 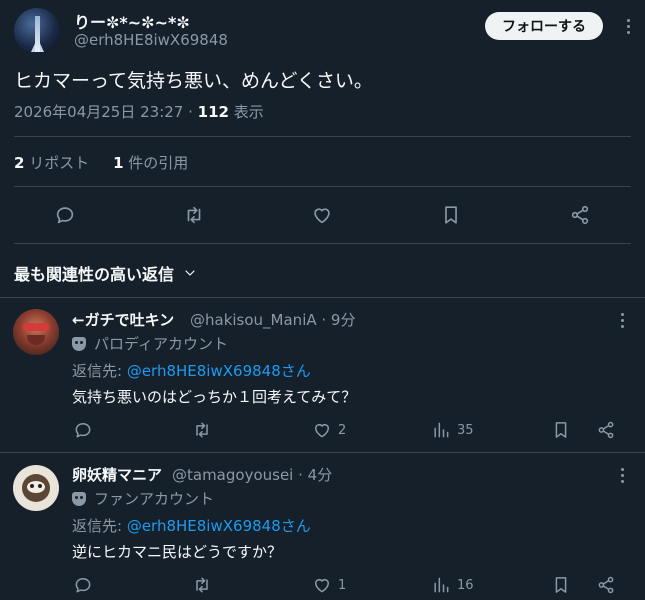 What do you see at coordinates (161, 344) in the screenshot?
I see `account-label-text: パロディアカウント` at bounding box center [161, 344].